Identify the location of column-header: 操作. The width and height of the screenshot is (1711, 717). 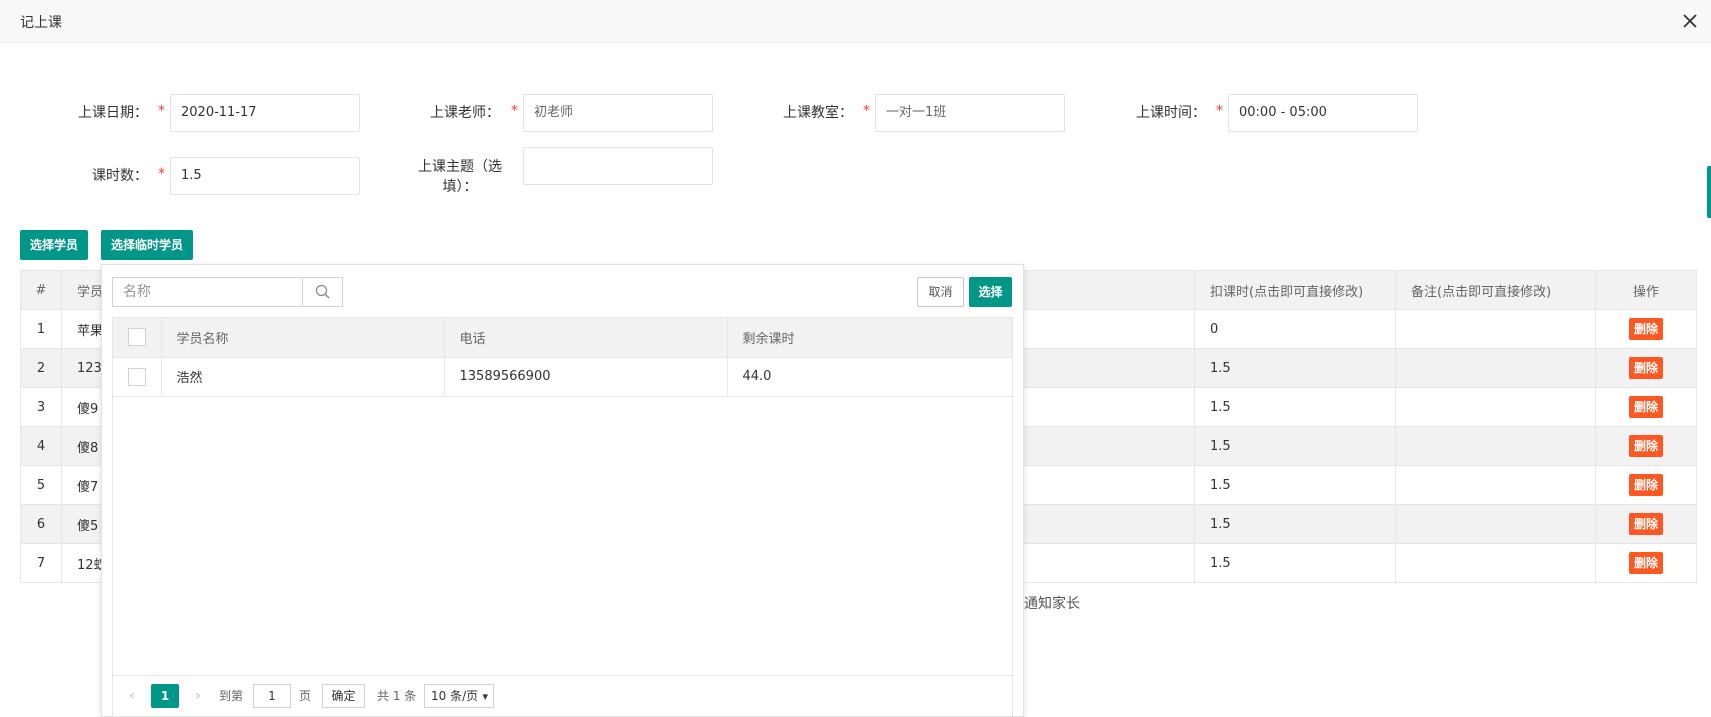
(1646, 290).